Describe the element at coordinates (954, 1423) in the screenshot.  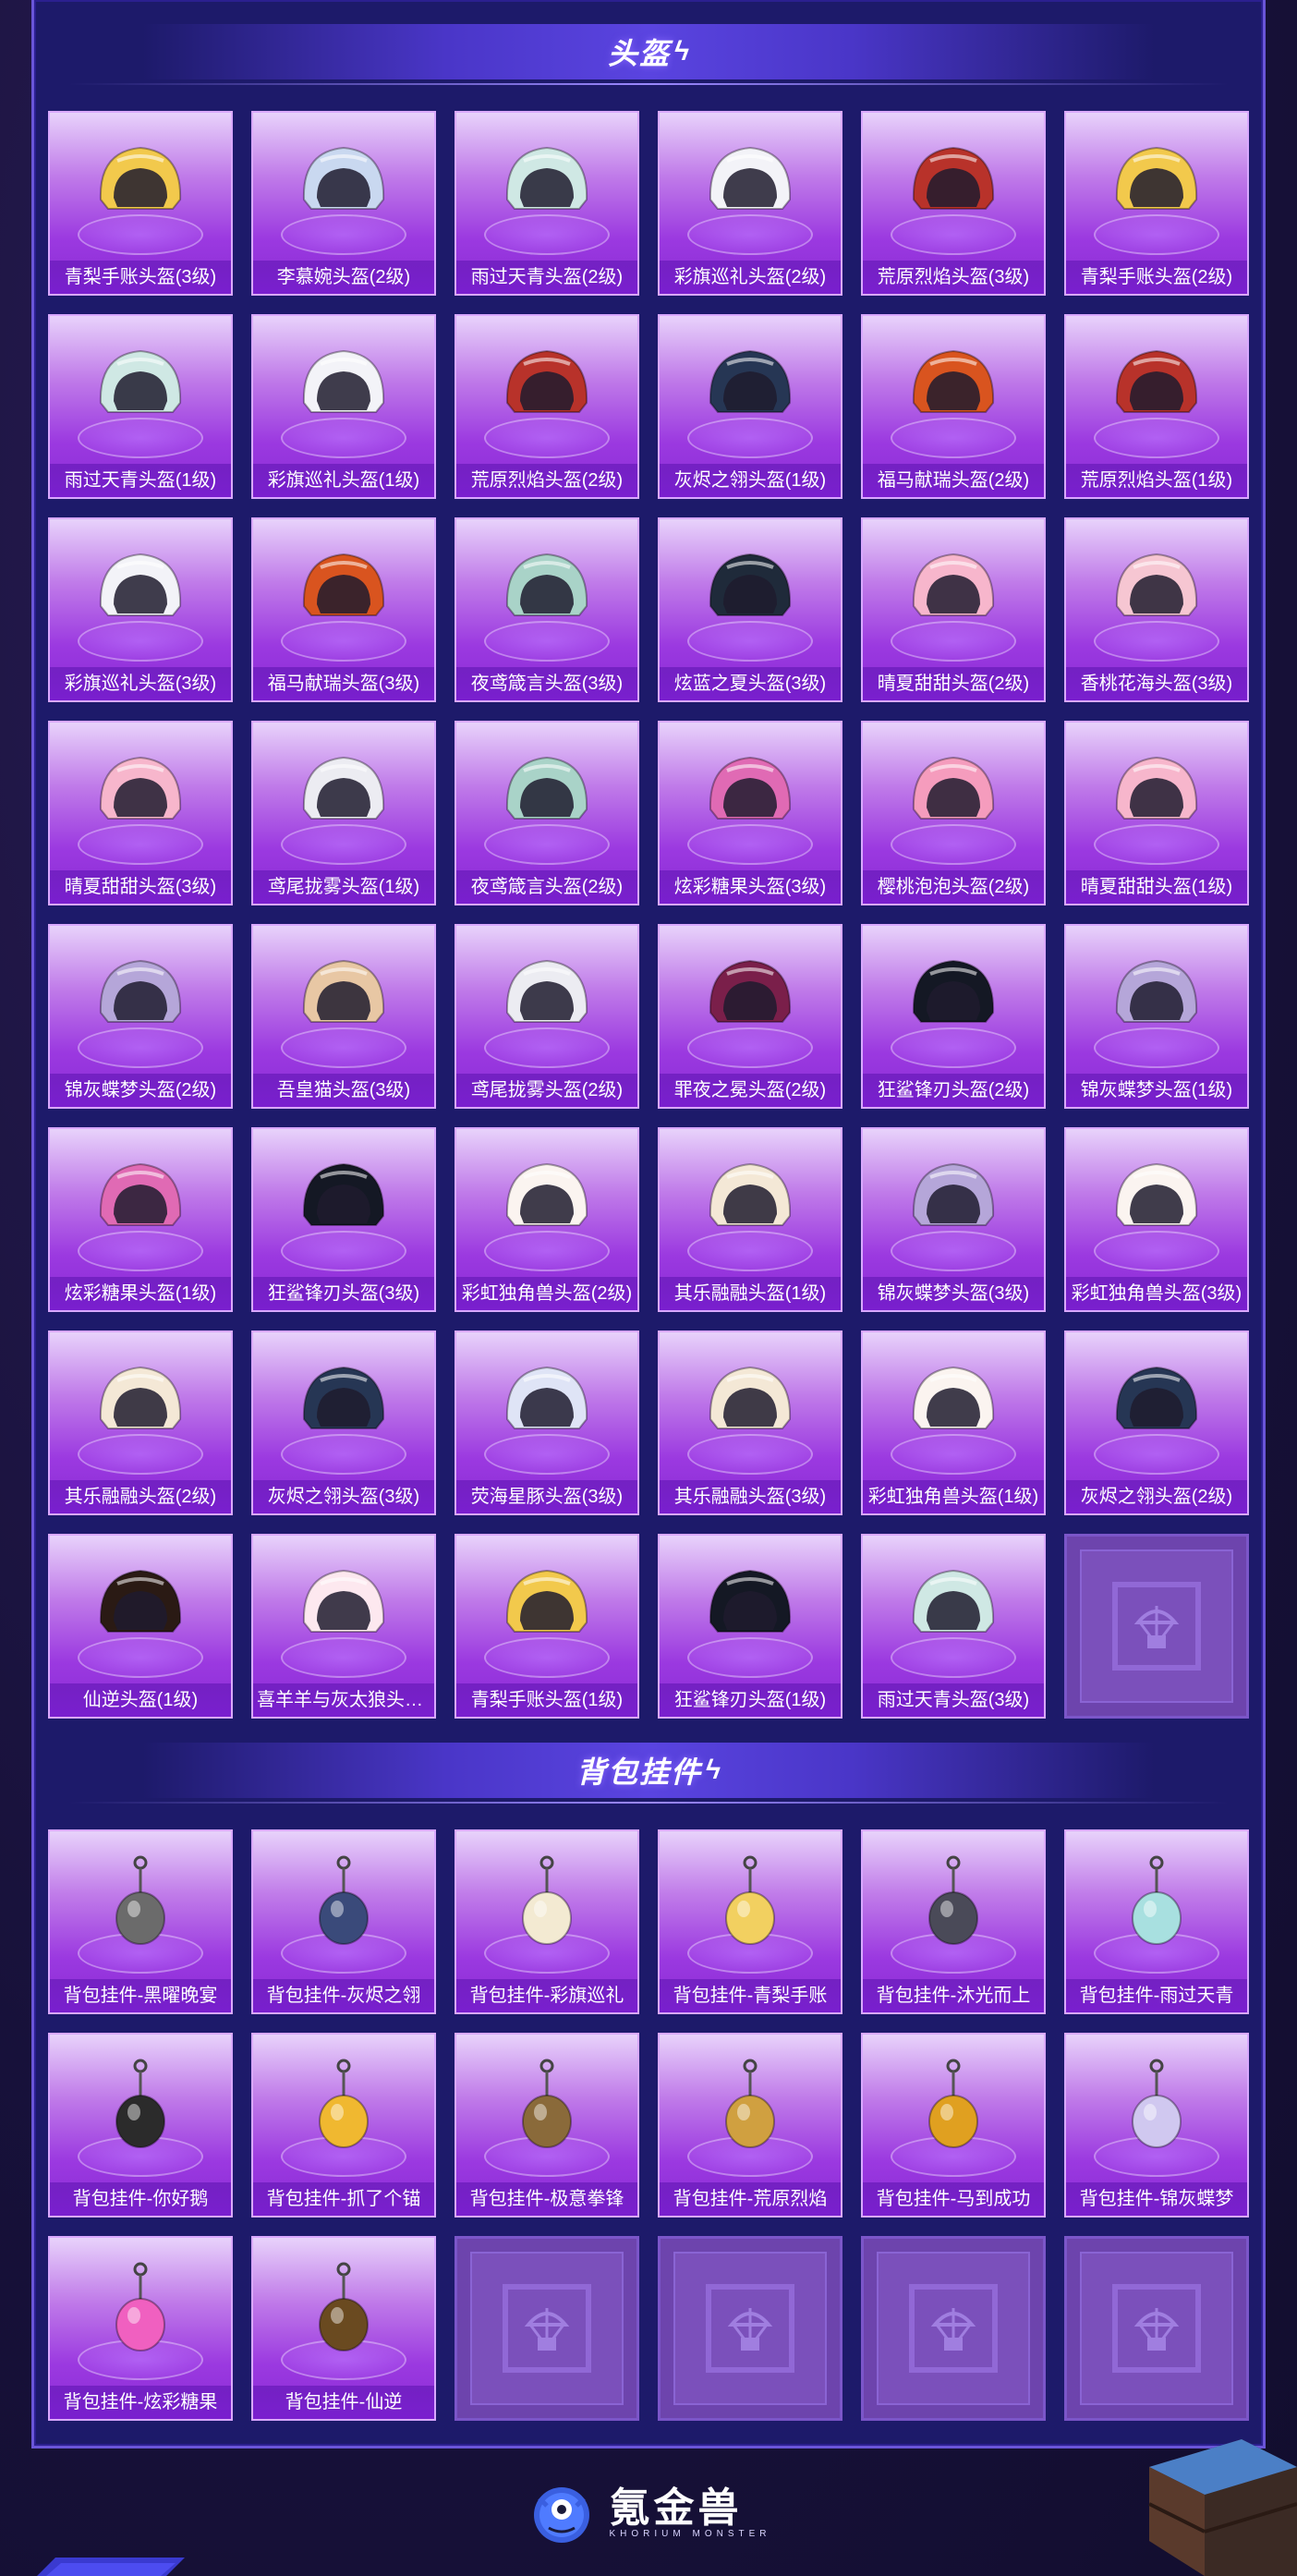
I see `helmet-card: 彩虹独角兽头盔(1级)` at that location.